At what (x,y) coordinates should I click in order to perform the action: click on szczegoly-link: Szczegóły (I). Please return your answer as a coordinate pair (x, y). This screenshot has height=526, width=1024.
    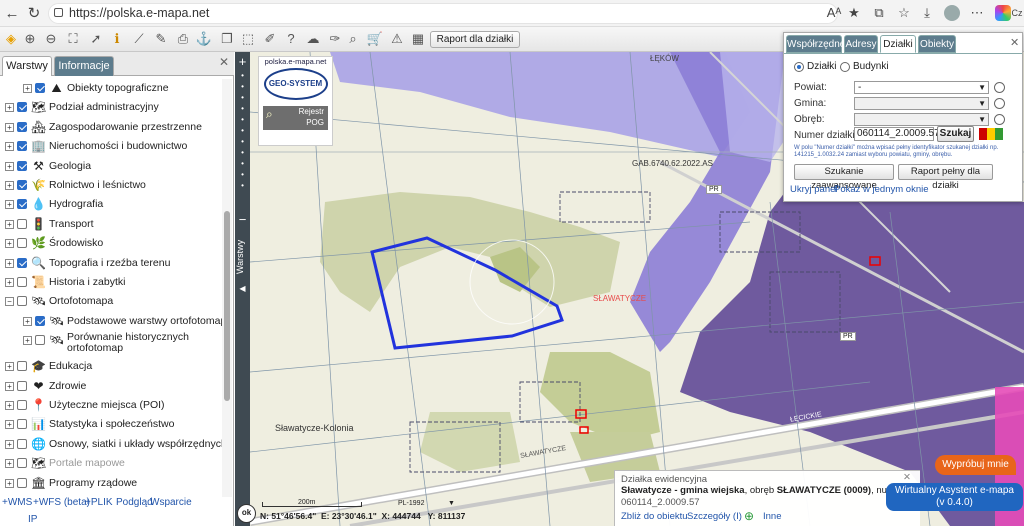
    Looking at the image, I should click on (714, 516).